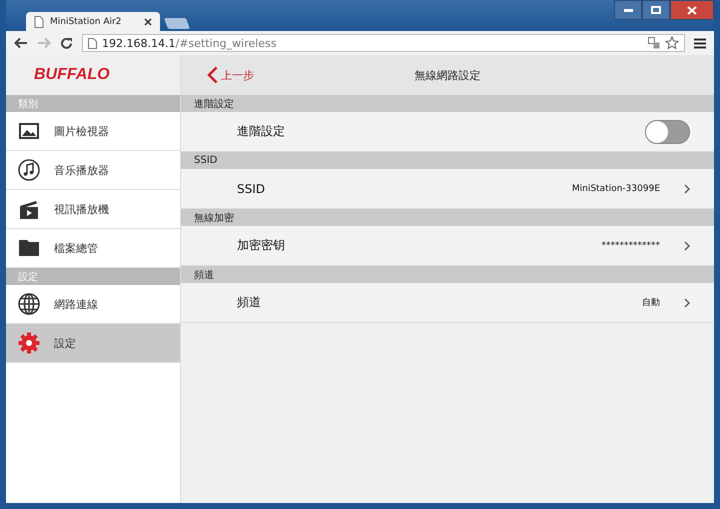  Describe the element at coordinates (447, 75) in the screenshot. I see `page-title: 無線網路設定` at that location.